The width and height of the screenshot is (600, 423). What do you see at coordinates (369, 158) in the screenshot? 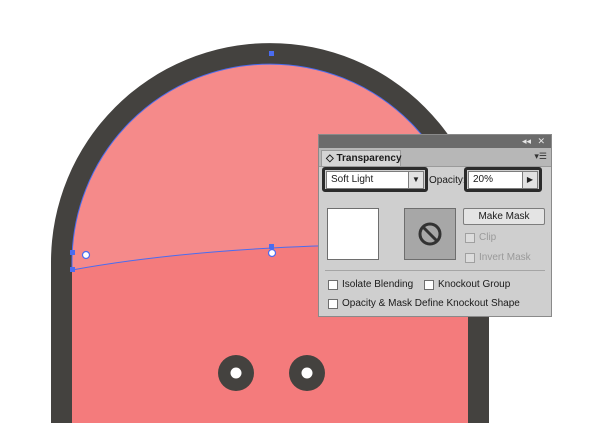
I see `tab-label: Transparency` at bounding box center [369, 158].